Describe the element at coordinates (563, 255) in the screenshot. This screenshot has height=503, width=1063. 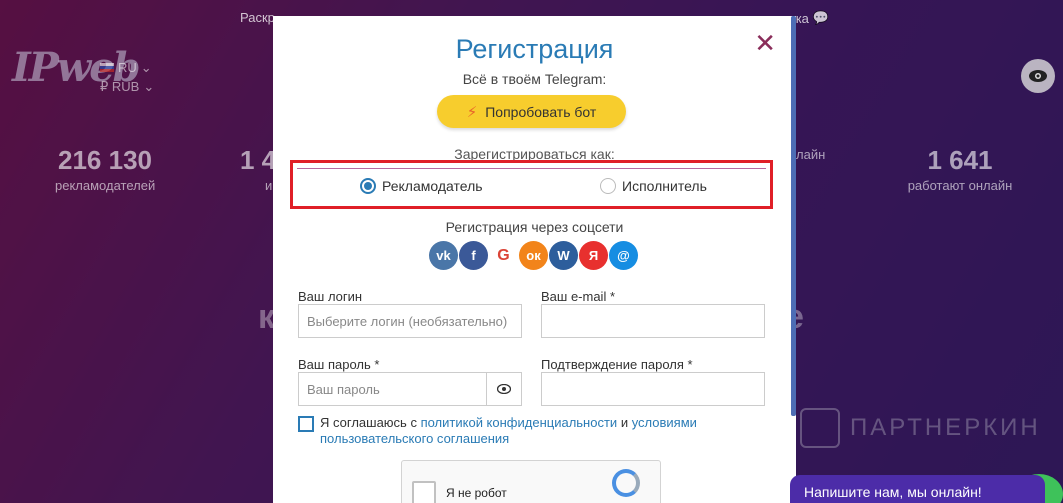
I see `webmoney-icon: W` at that location.